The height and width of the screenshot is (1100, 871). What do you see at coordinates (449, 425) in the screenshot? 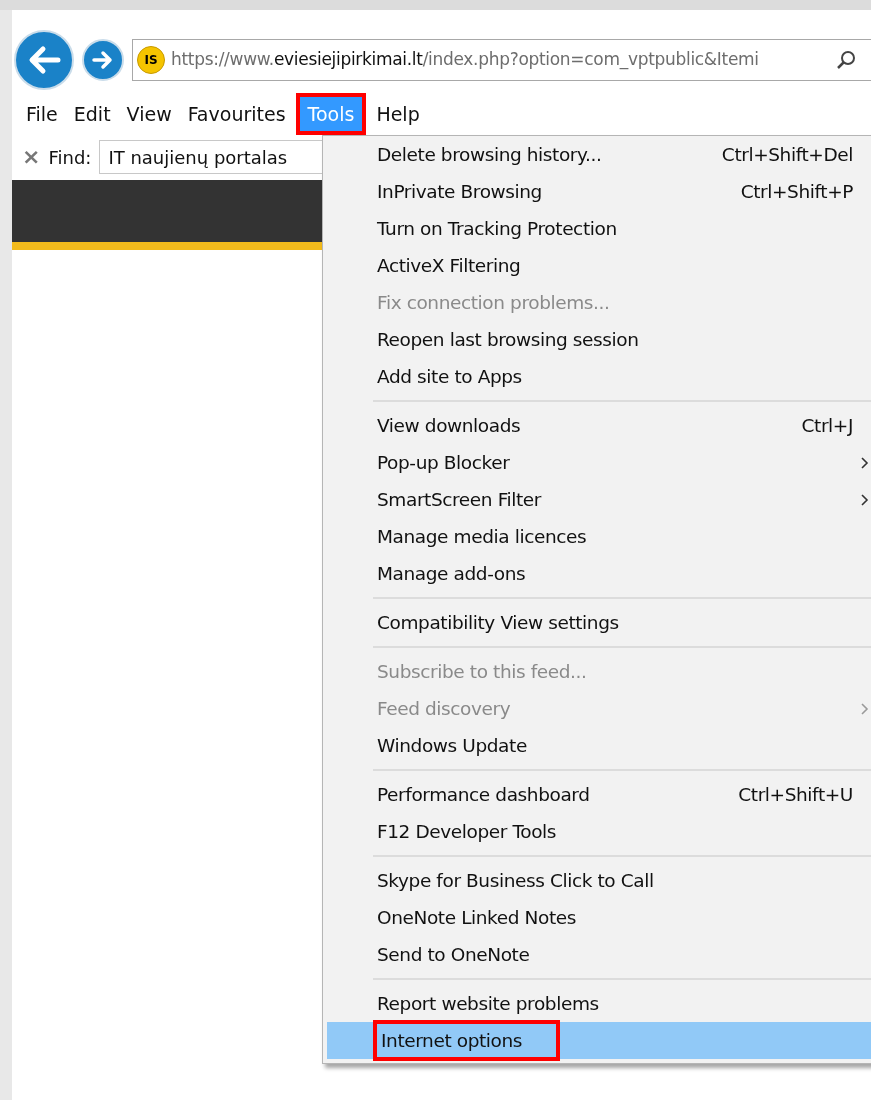
I see `menu-item-label: View downloads` at bounding box center [449, 425].